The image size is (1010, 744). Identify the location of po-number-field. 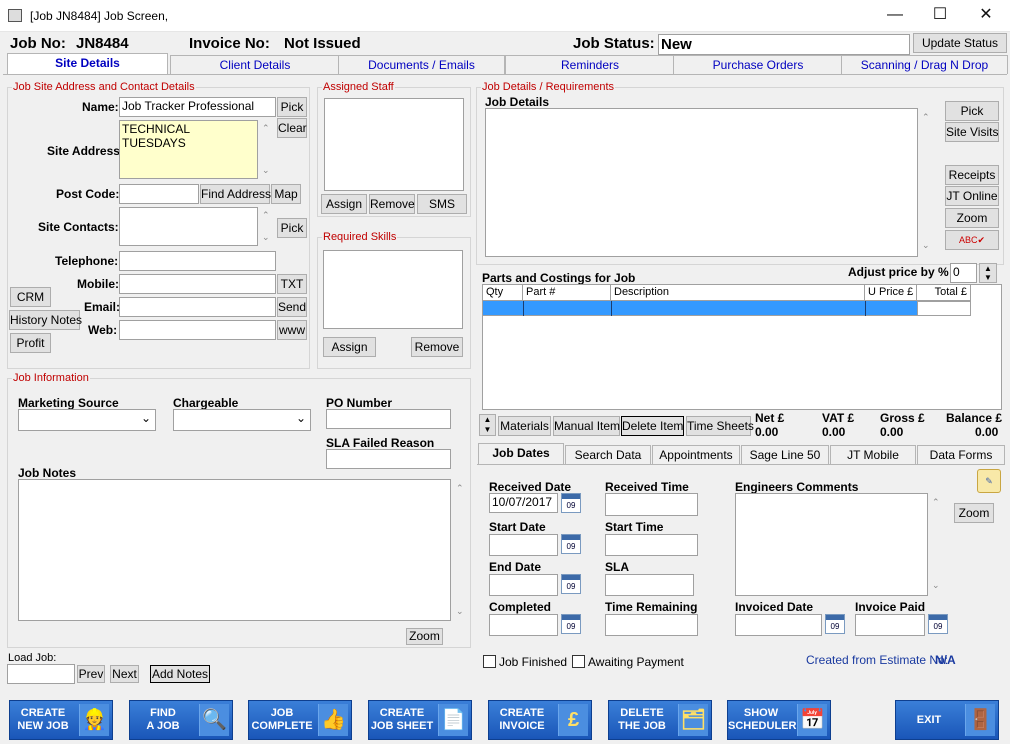
(388, 419).